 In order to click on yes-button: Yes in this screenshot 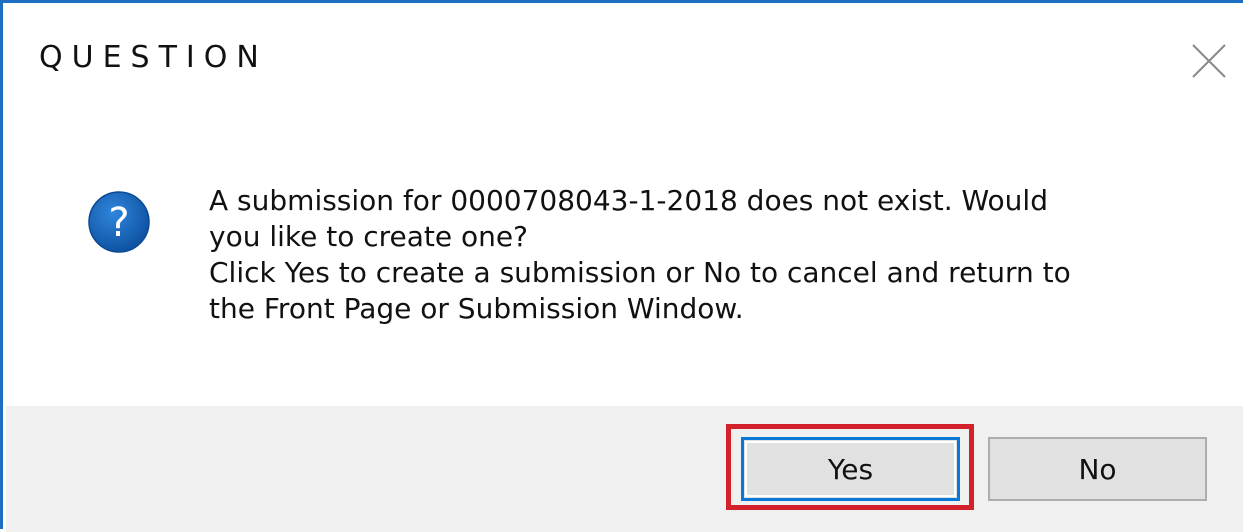, I will do `click(850, 469)`.